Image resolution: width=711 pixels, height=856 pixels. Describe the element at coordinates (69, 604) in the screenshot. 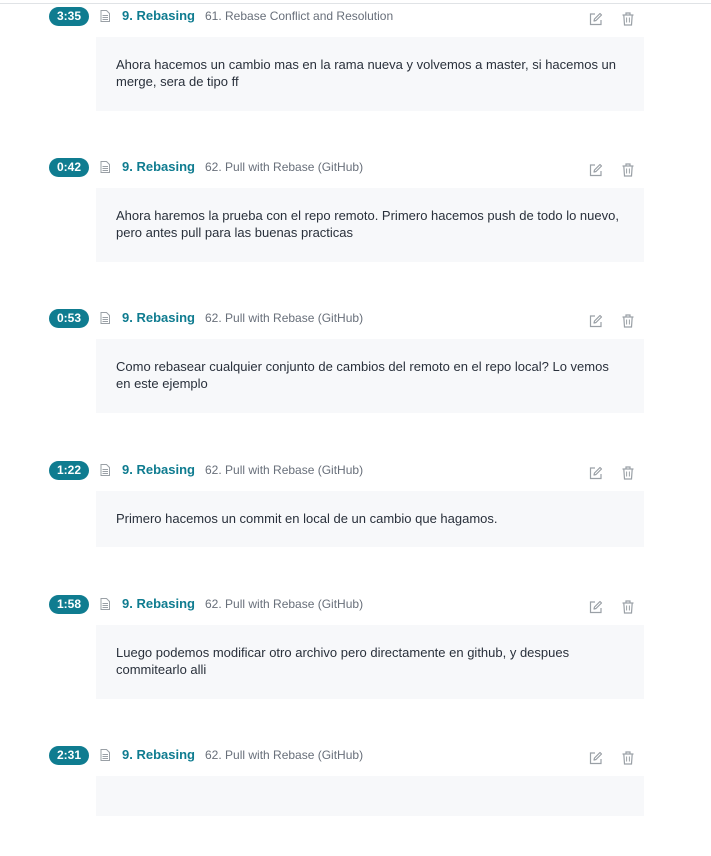

I see `note-timestamp-button: 1:58` at that location.